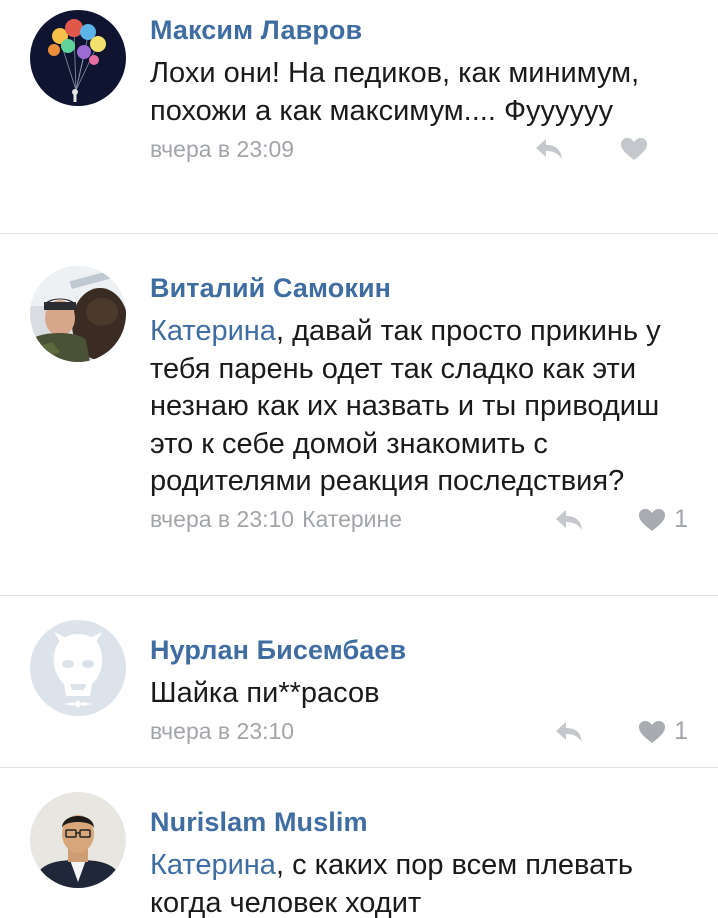  I want to click on reply-to-link: Катерине, so click(352, 519).